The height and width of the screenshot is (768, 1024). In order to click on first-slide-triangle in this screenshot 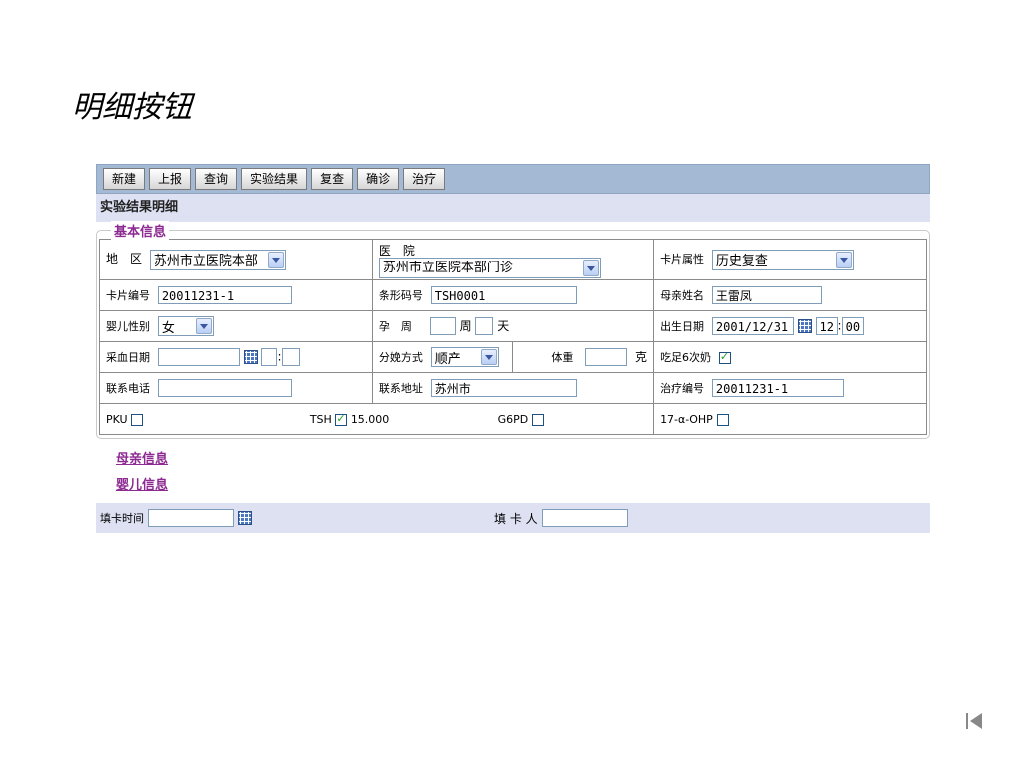, I will do `click(976, 721)`.